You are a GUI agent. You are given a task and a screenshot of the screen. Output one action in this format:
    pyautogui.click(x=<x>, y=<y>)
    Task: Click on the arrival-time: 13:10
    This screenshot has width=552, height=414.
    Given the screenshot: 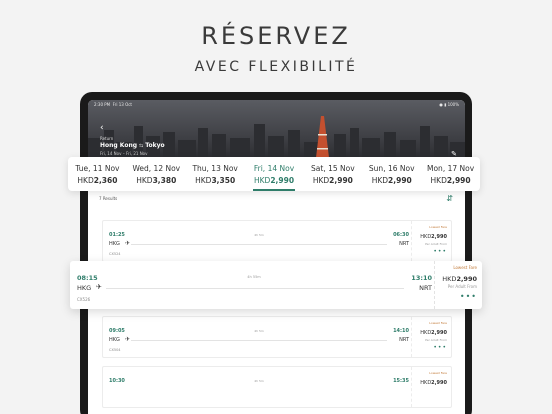 What is the action you would take?
    pyautogui.click(x=421, y=278)
    